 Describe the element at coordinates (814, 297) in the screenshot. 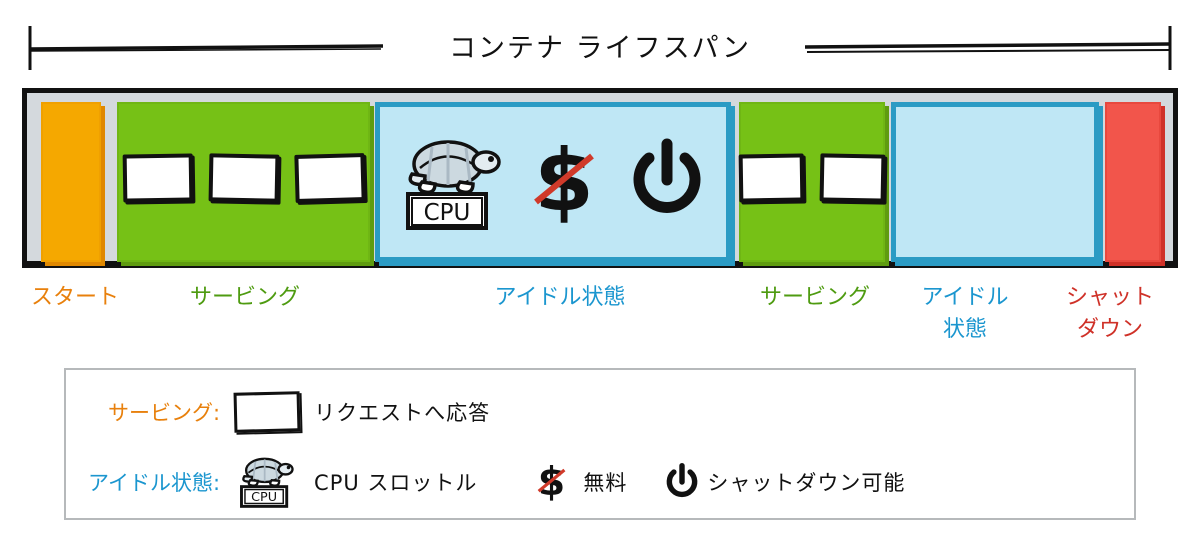

I see `phase-label-serving-2: サービング` at that location.